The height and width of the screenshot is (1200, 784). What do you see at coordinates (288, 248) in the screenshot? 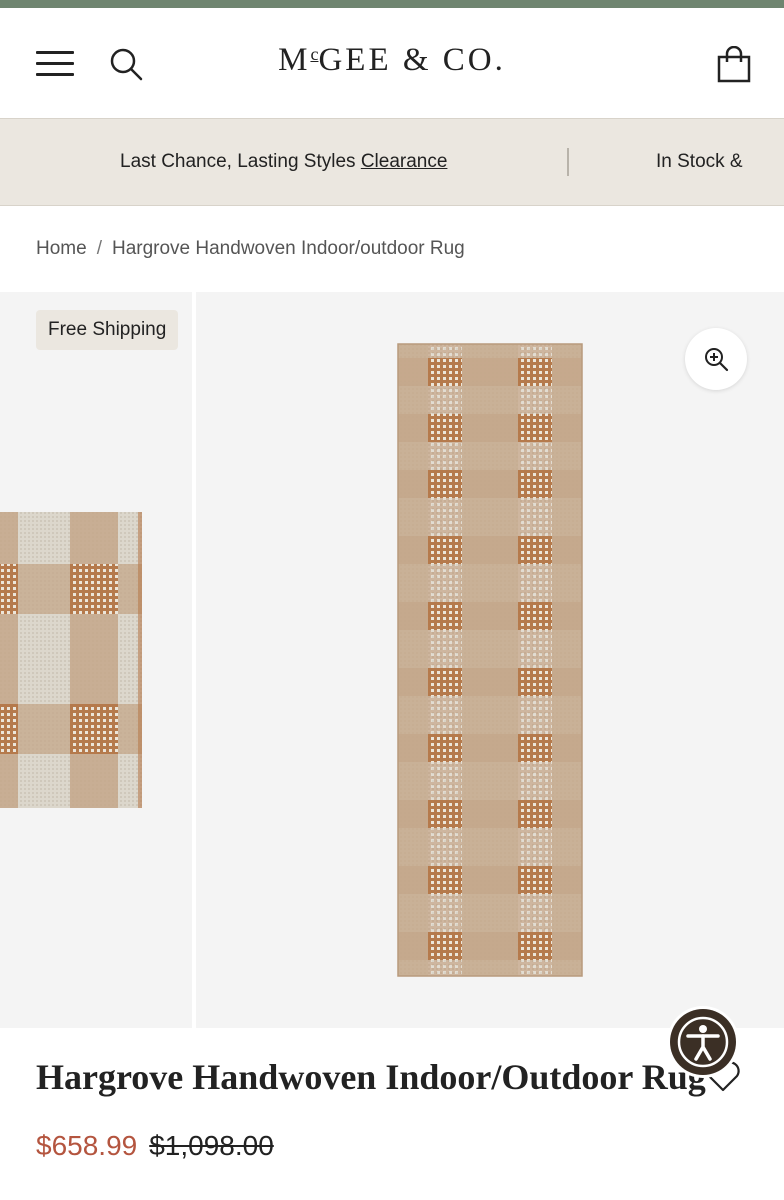
I see `breadcrumb-current: Hargrove Handwoven Indoor/outdoor Rug` at bounding box center [288, 248].